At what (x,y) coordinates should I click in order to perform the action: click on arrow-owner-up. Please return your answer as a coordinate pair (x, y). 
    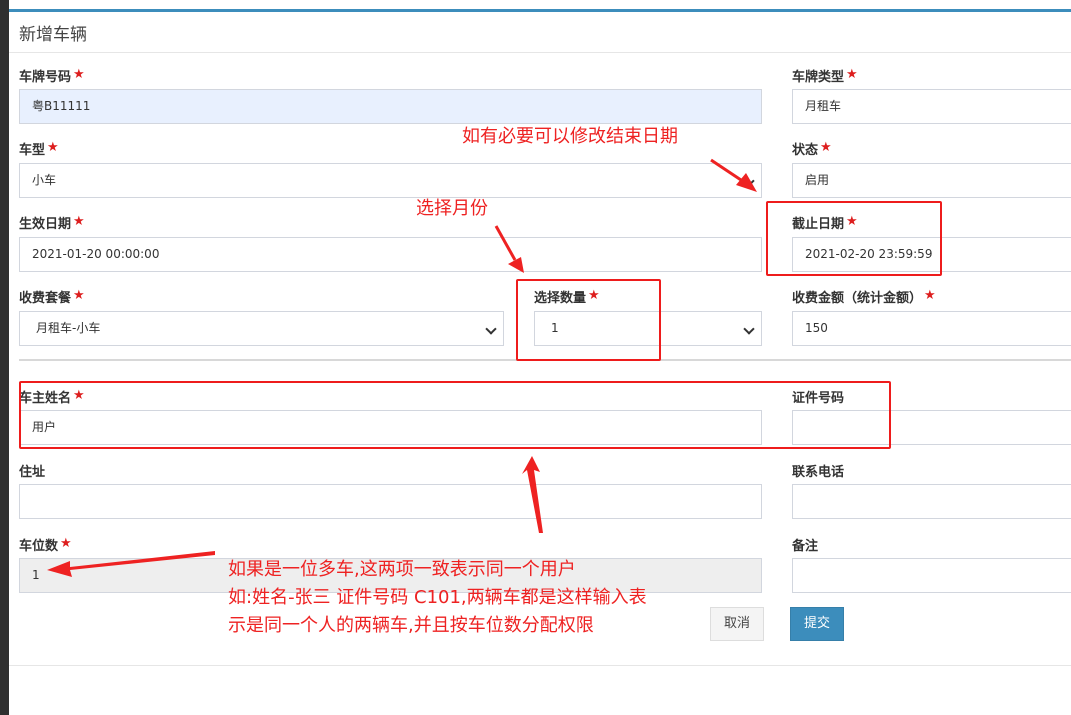
    Looking at the image, I should click on (532, 494).